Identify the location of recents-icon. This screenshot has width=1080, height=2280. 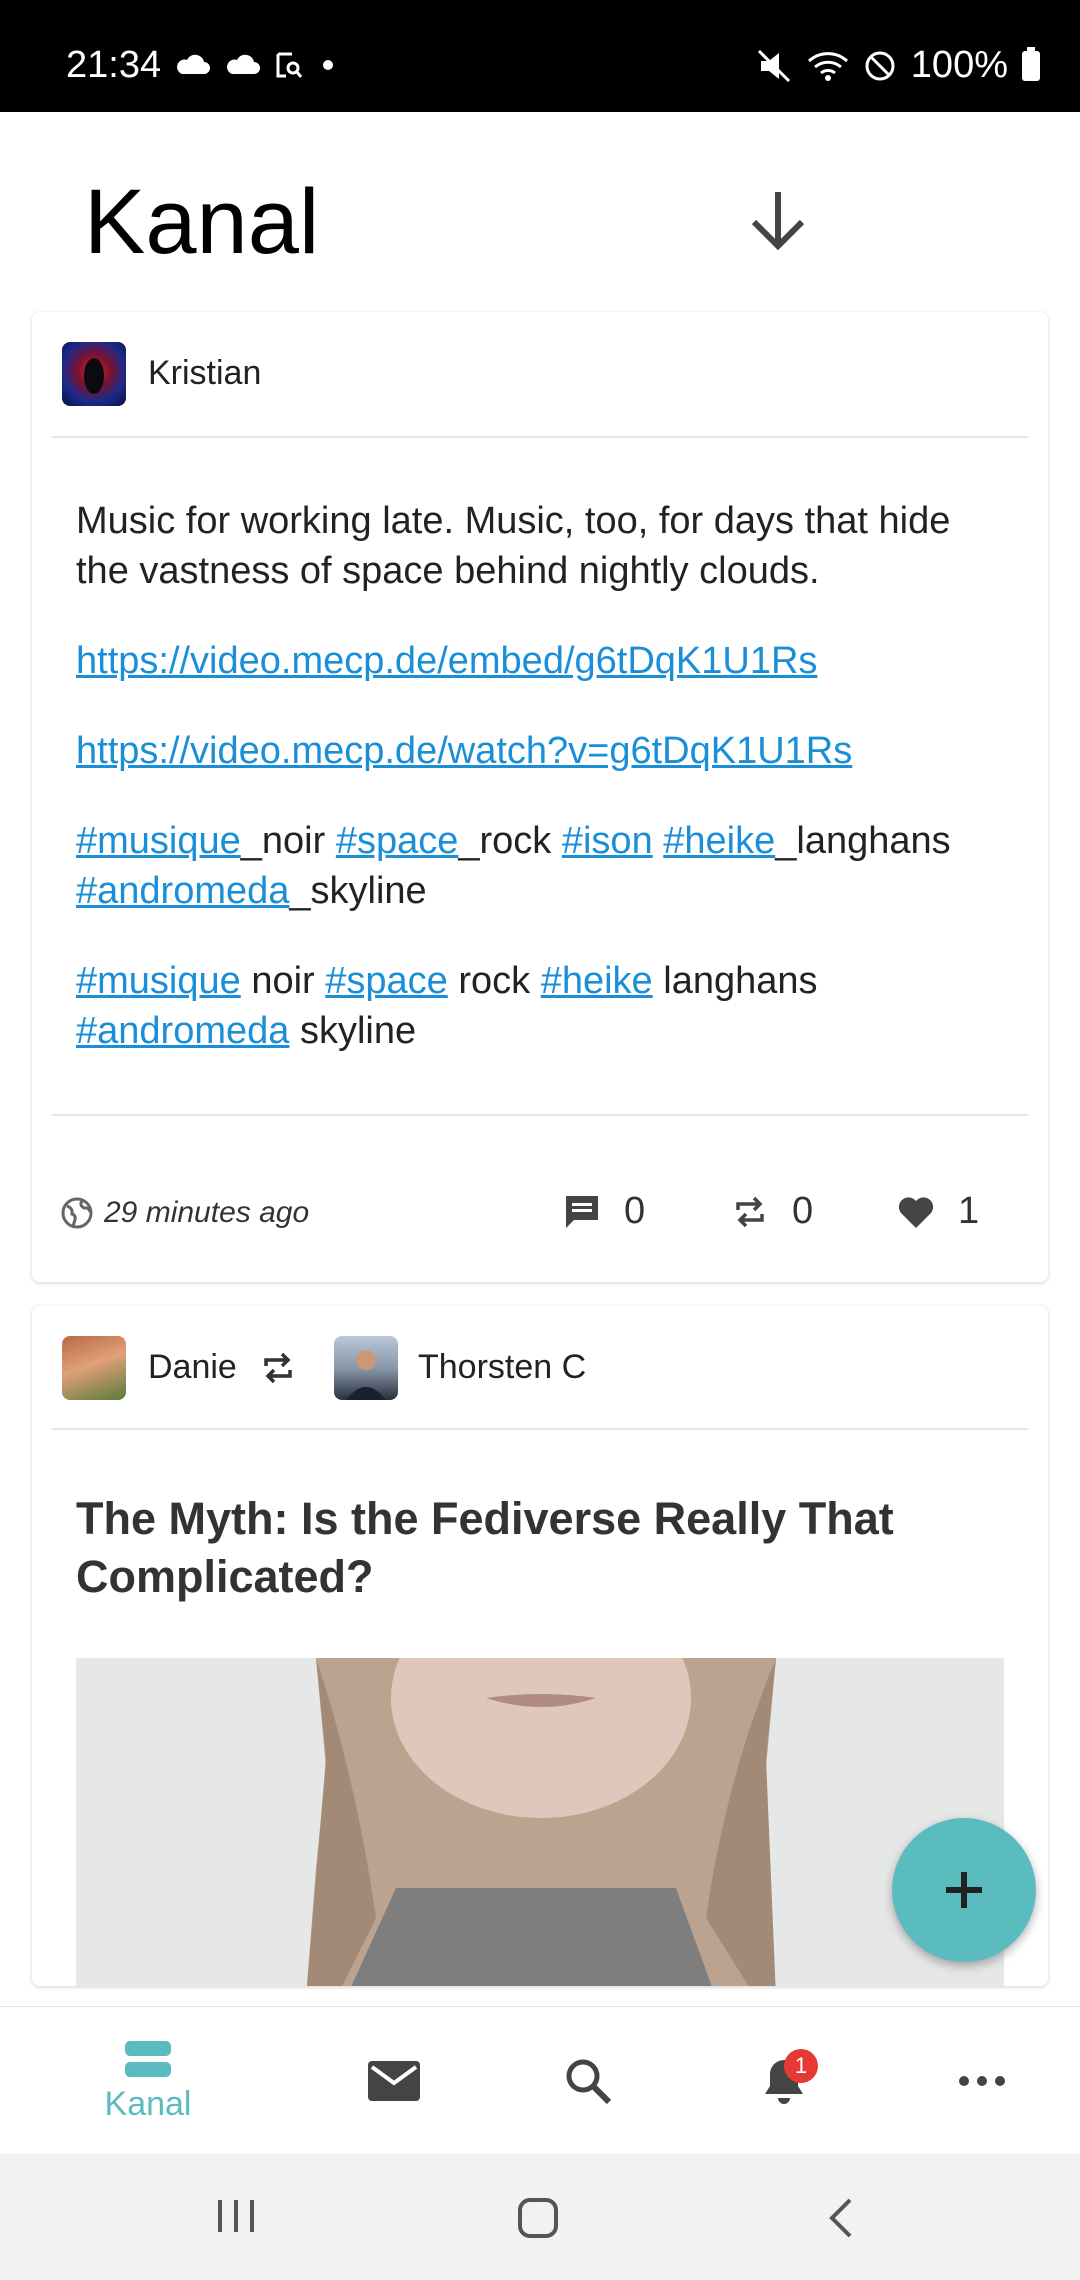
(236, 2216).